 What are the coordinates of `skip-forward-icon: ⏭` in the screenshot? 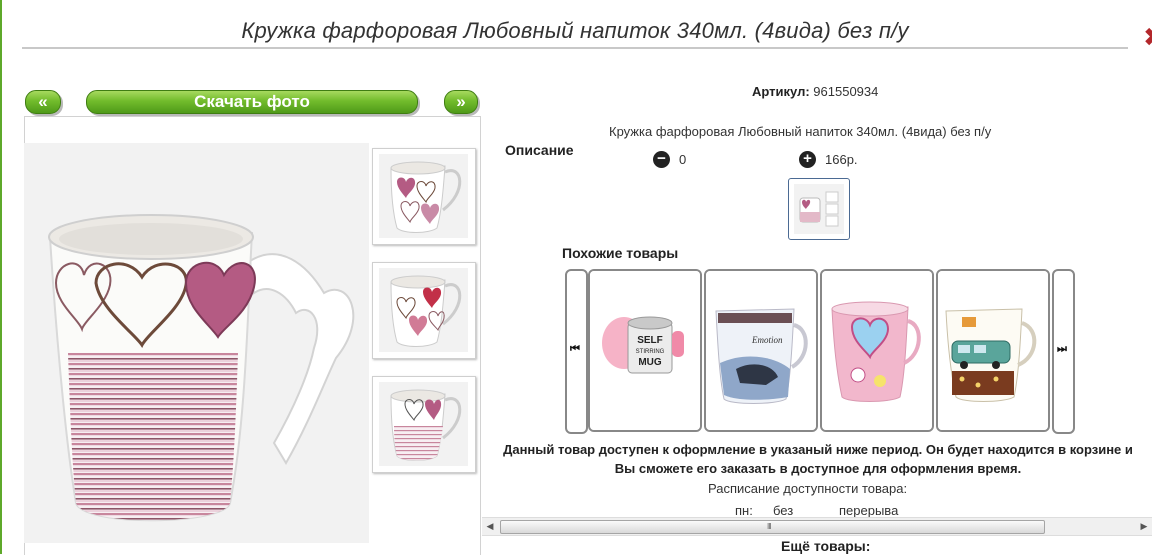 It's located at (1062, 349).